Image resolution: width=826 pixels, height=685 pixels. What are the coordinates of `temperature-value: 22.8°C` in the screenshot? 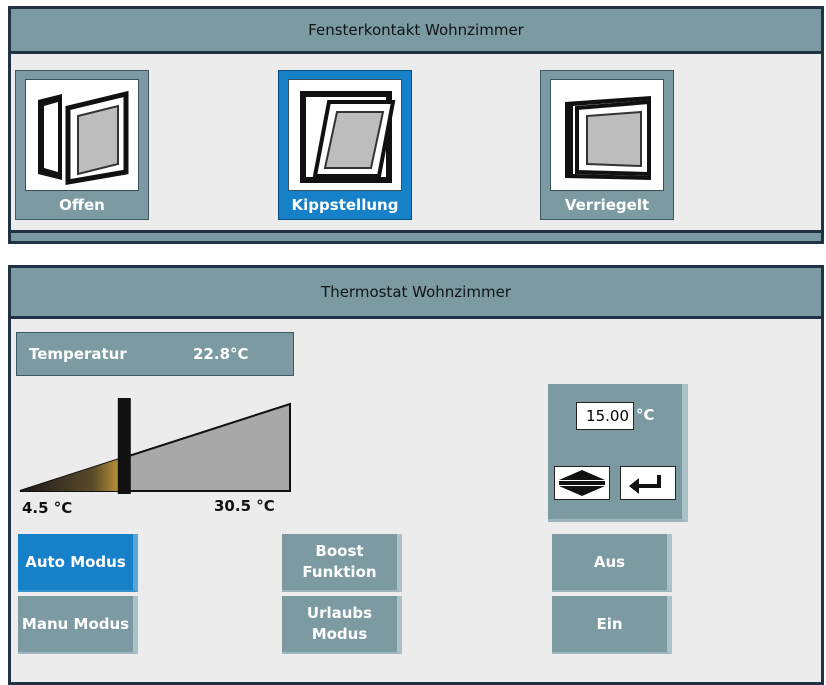 It's located at (221, 354).